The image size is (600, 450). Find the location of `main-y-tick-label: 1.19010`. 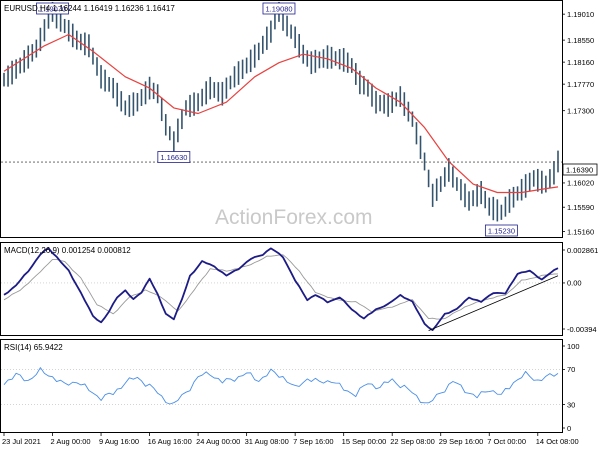

main-y-tick-label: 1.19010 is located at coordinates (580, 14).